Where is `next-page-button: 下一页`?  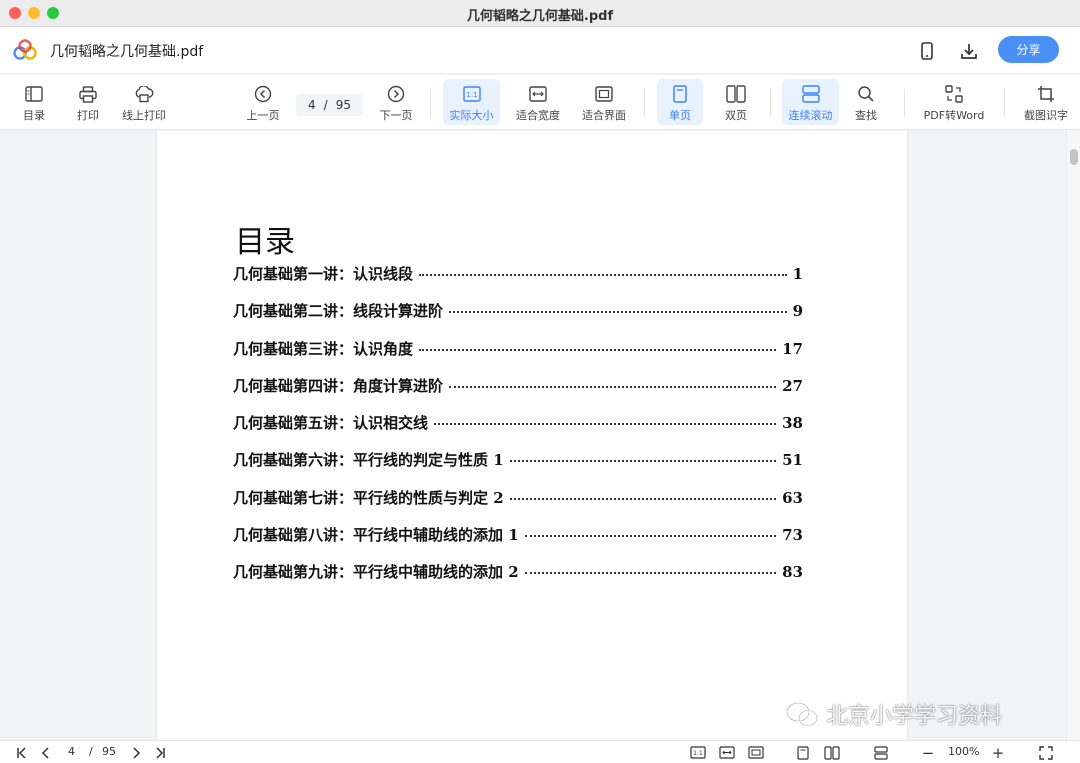 next-page-button: 下一页 is located at coordinates (396, 102).